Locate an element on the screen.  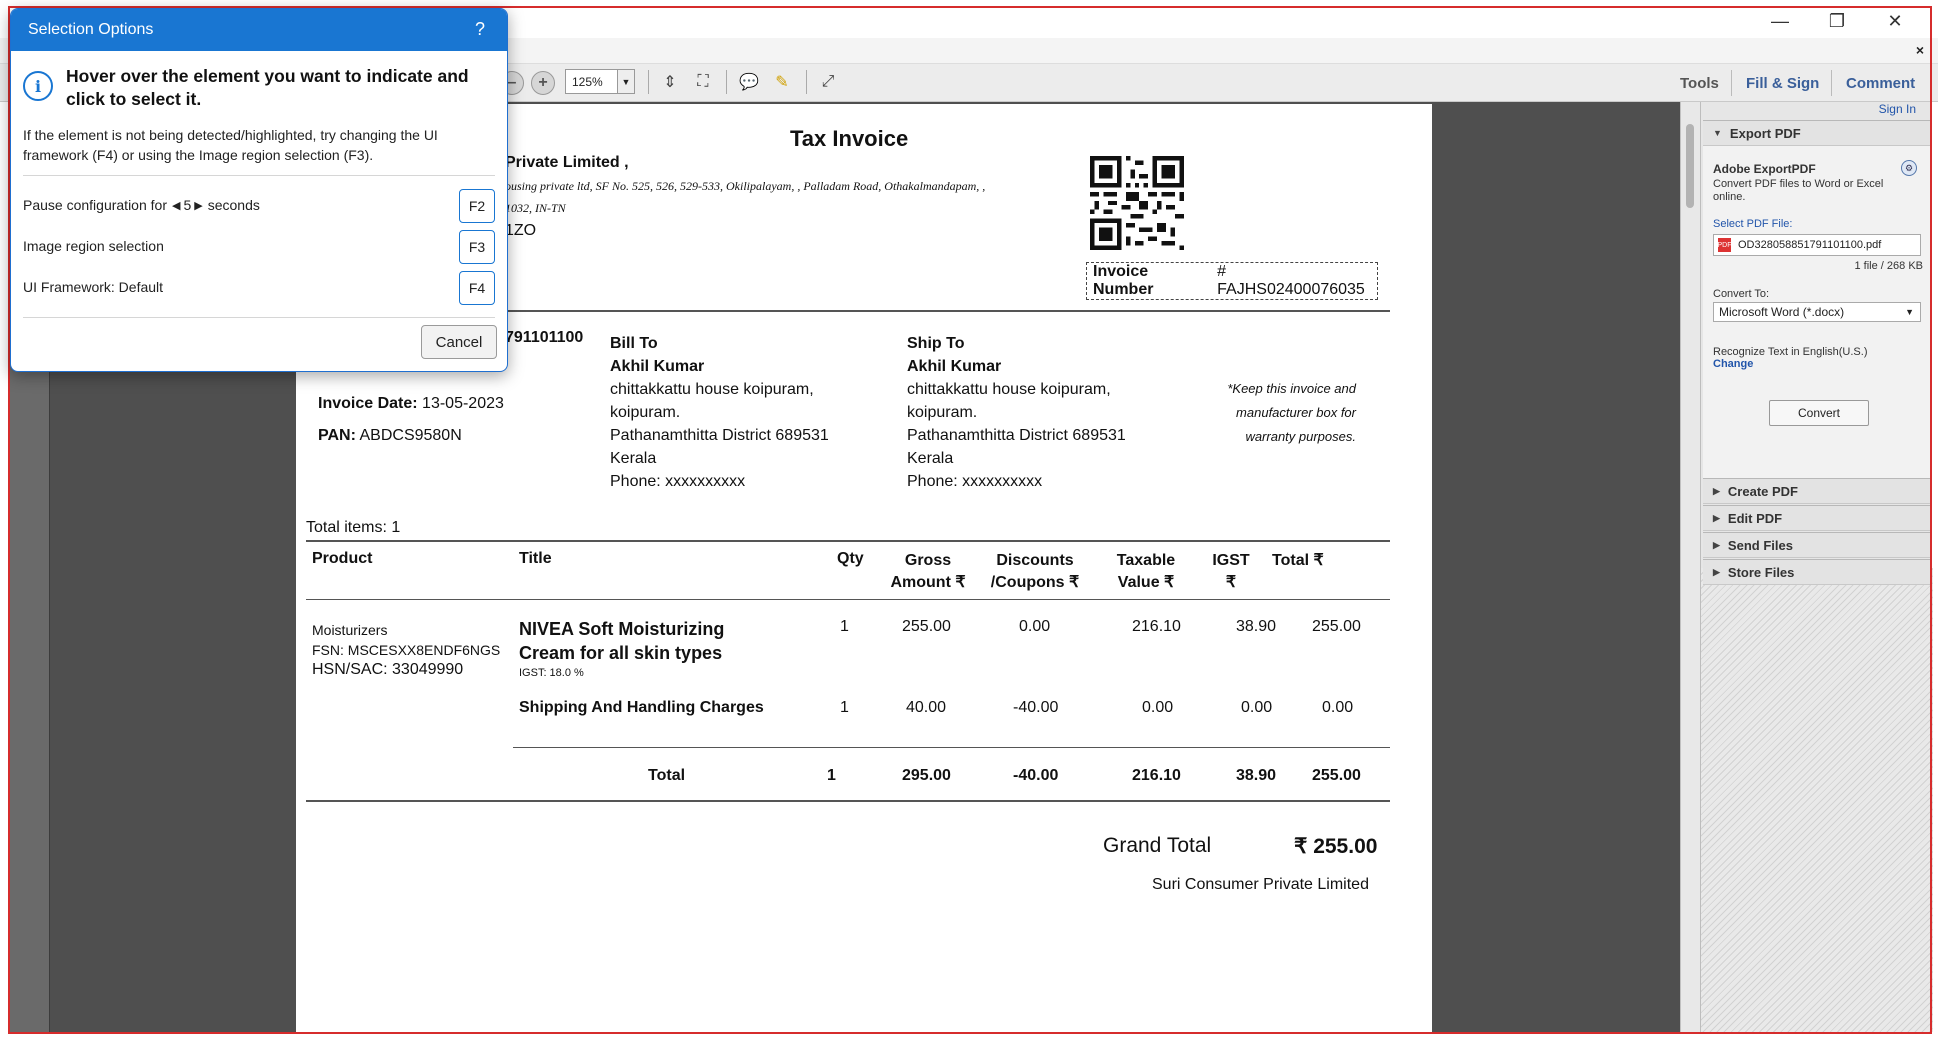
send-files-section-header: ▶ Send Files is located at coordinates (1817, 545).